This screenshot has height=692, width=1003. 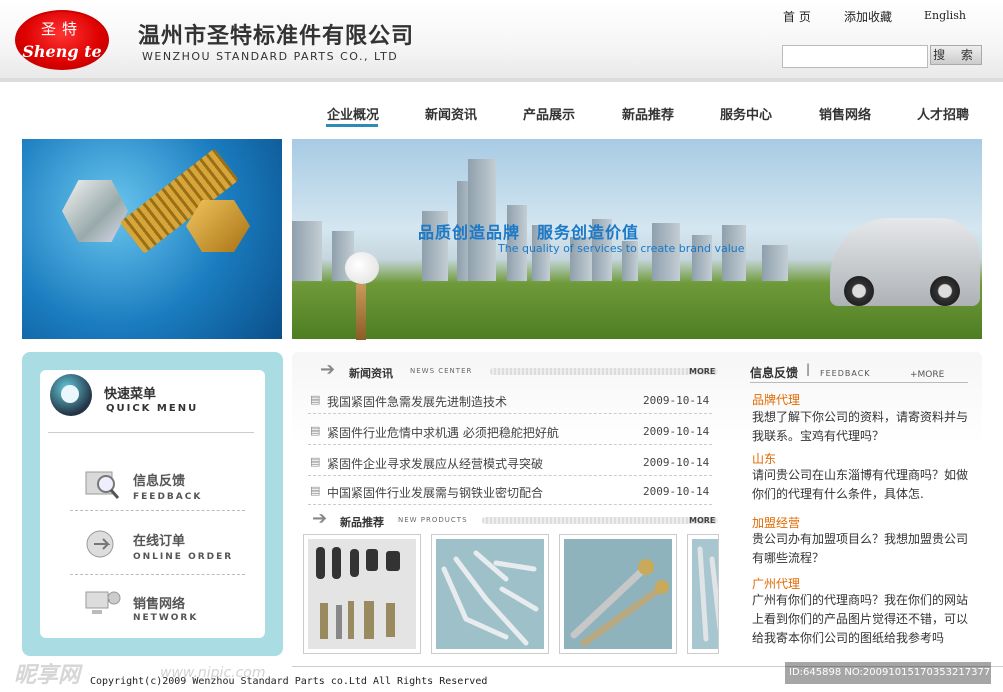 I want to click on news-section-title: 新闻资讯, so click(x=371, y=373).